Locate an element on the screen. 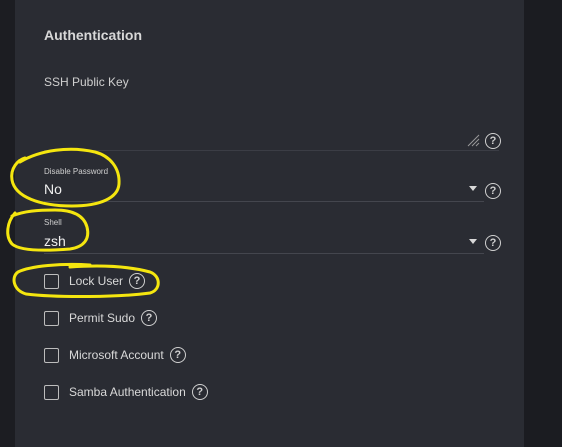 This screenshot has width=562, height=447. disable-password-underline is located at coordinates (264, 201).